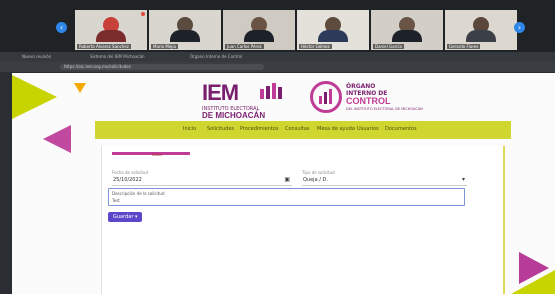 The width and height of the screenshot is (555, 294). What do you see at coordinates (36, 56) in the screenshot?
I see `browser-tab: Nuevo reunión` at bounding box center [36, 56].